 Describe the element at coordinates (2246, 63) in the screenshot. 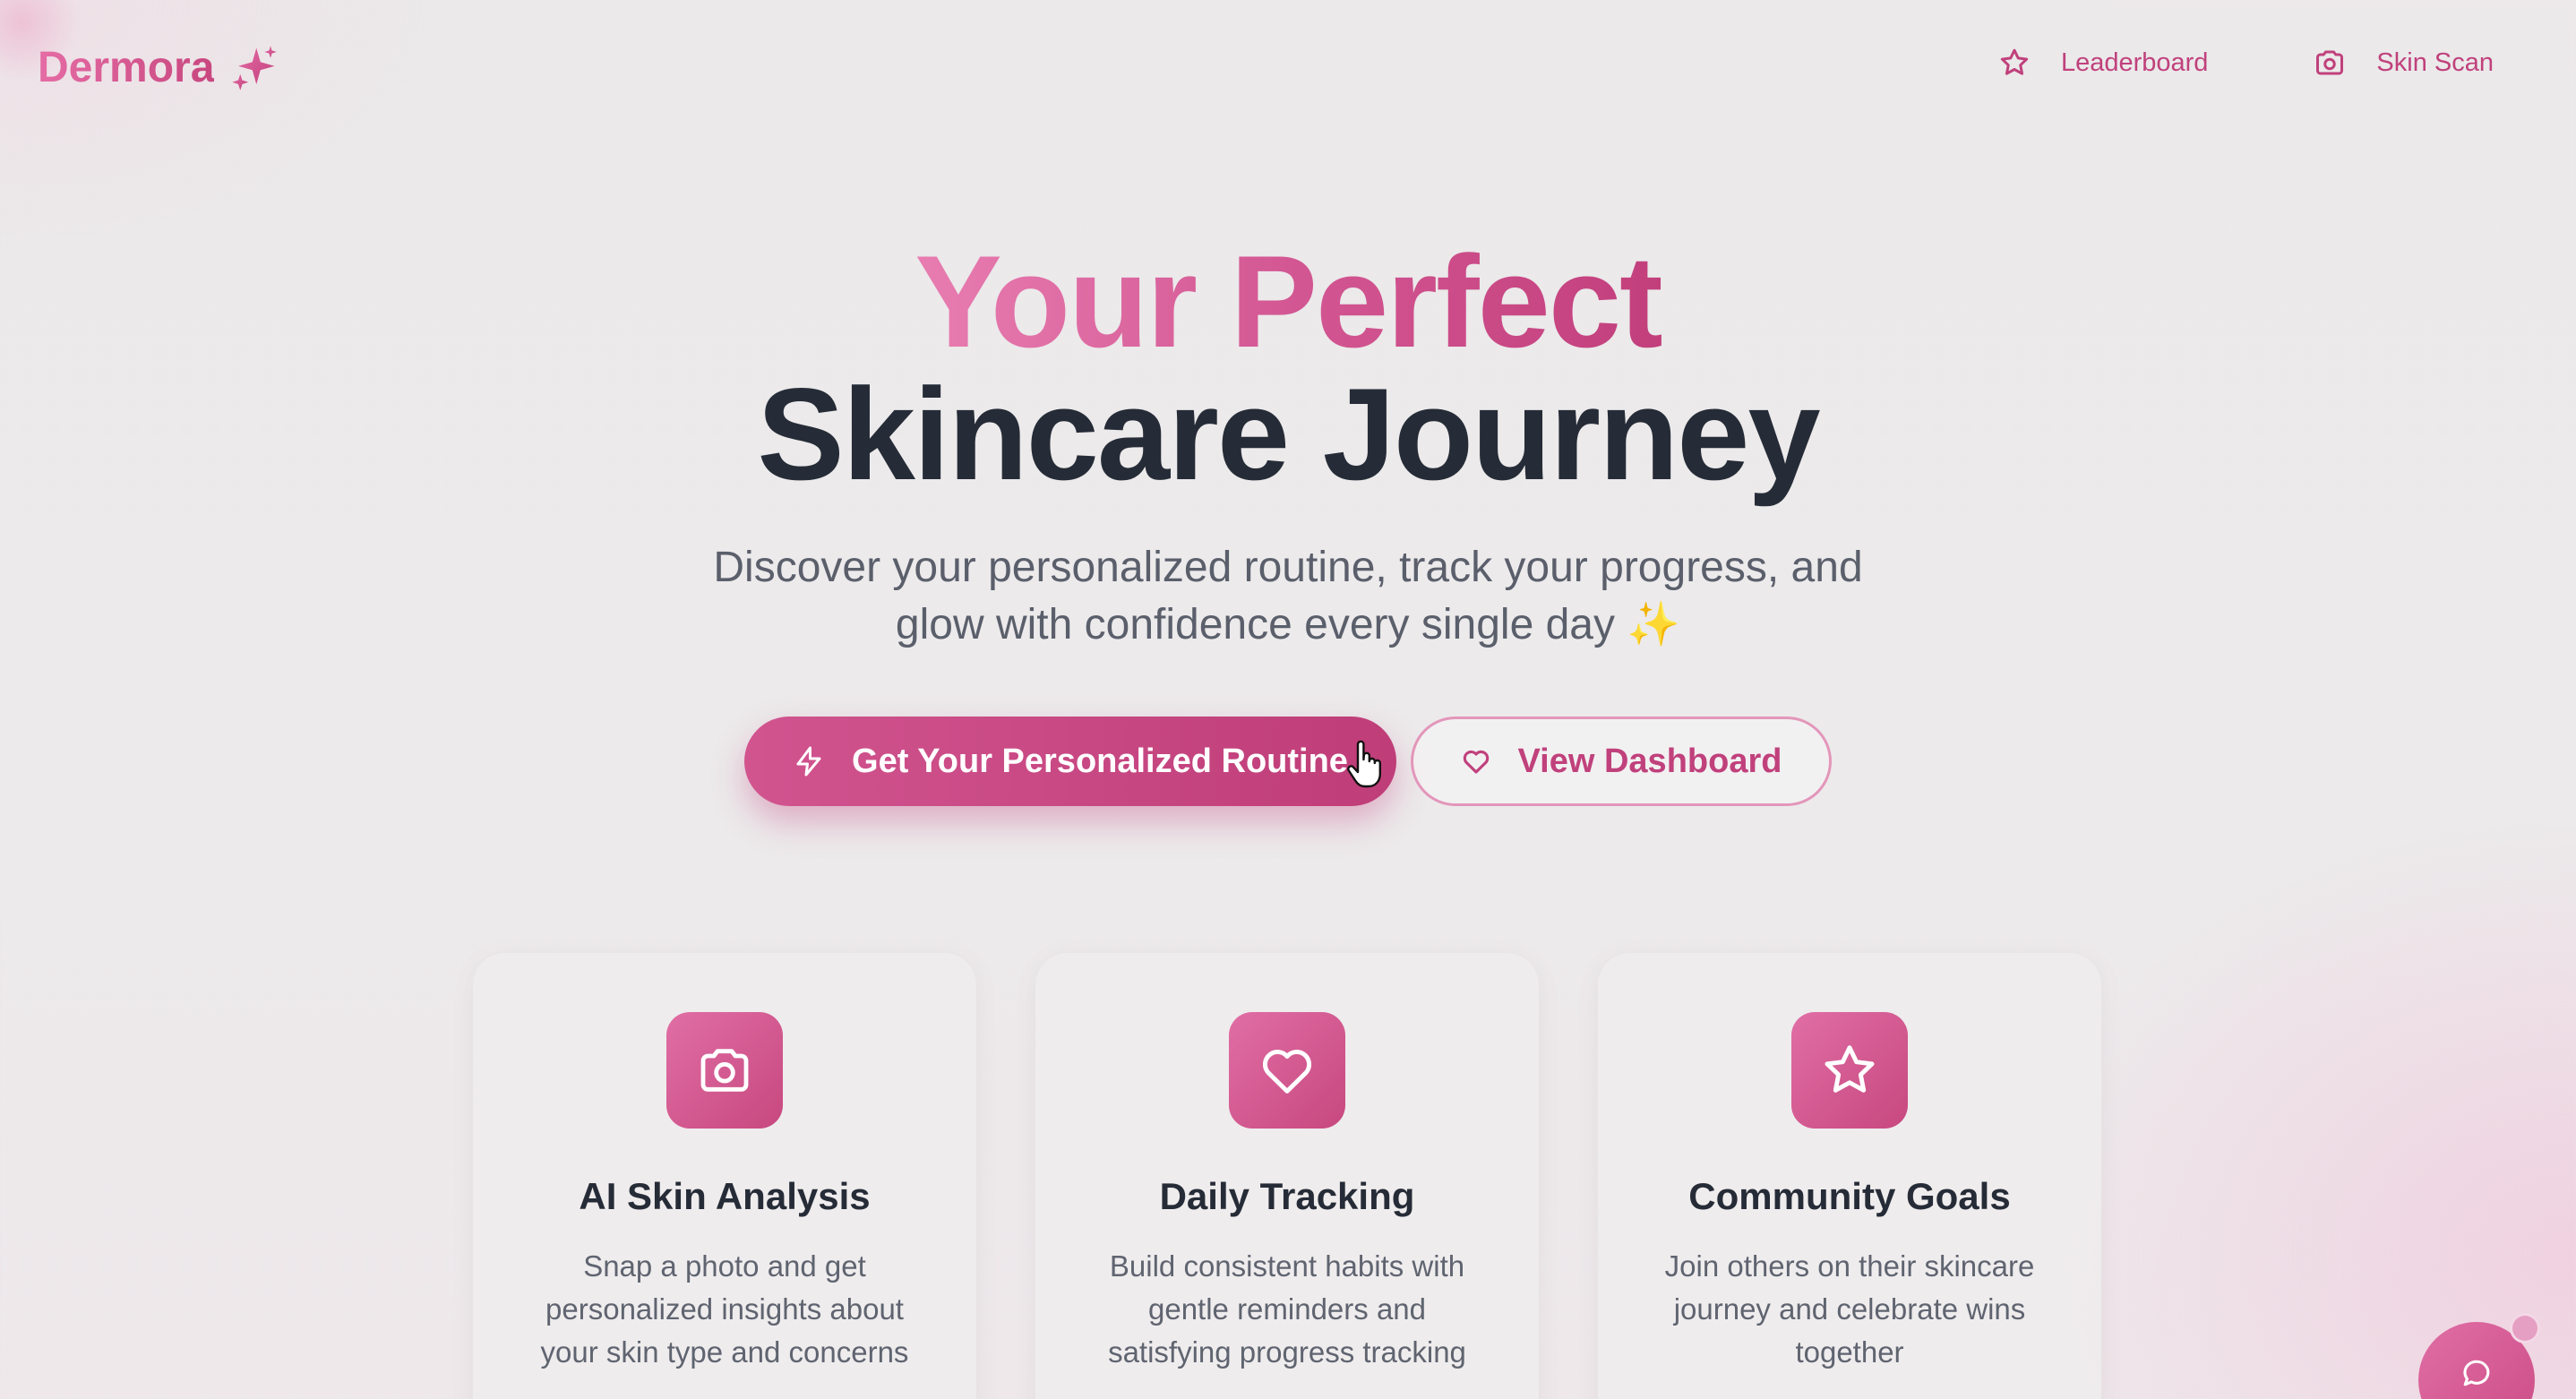

I see `top-nav: Leaderboard Skin Scan` at that location.